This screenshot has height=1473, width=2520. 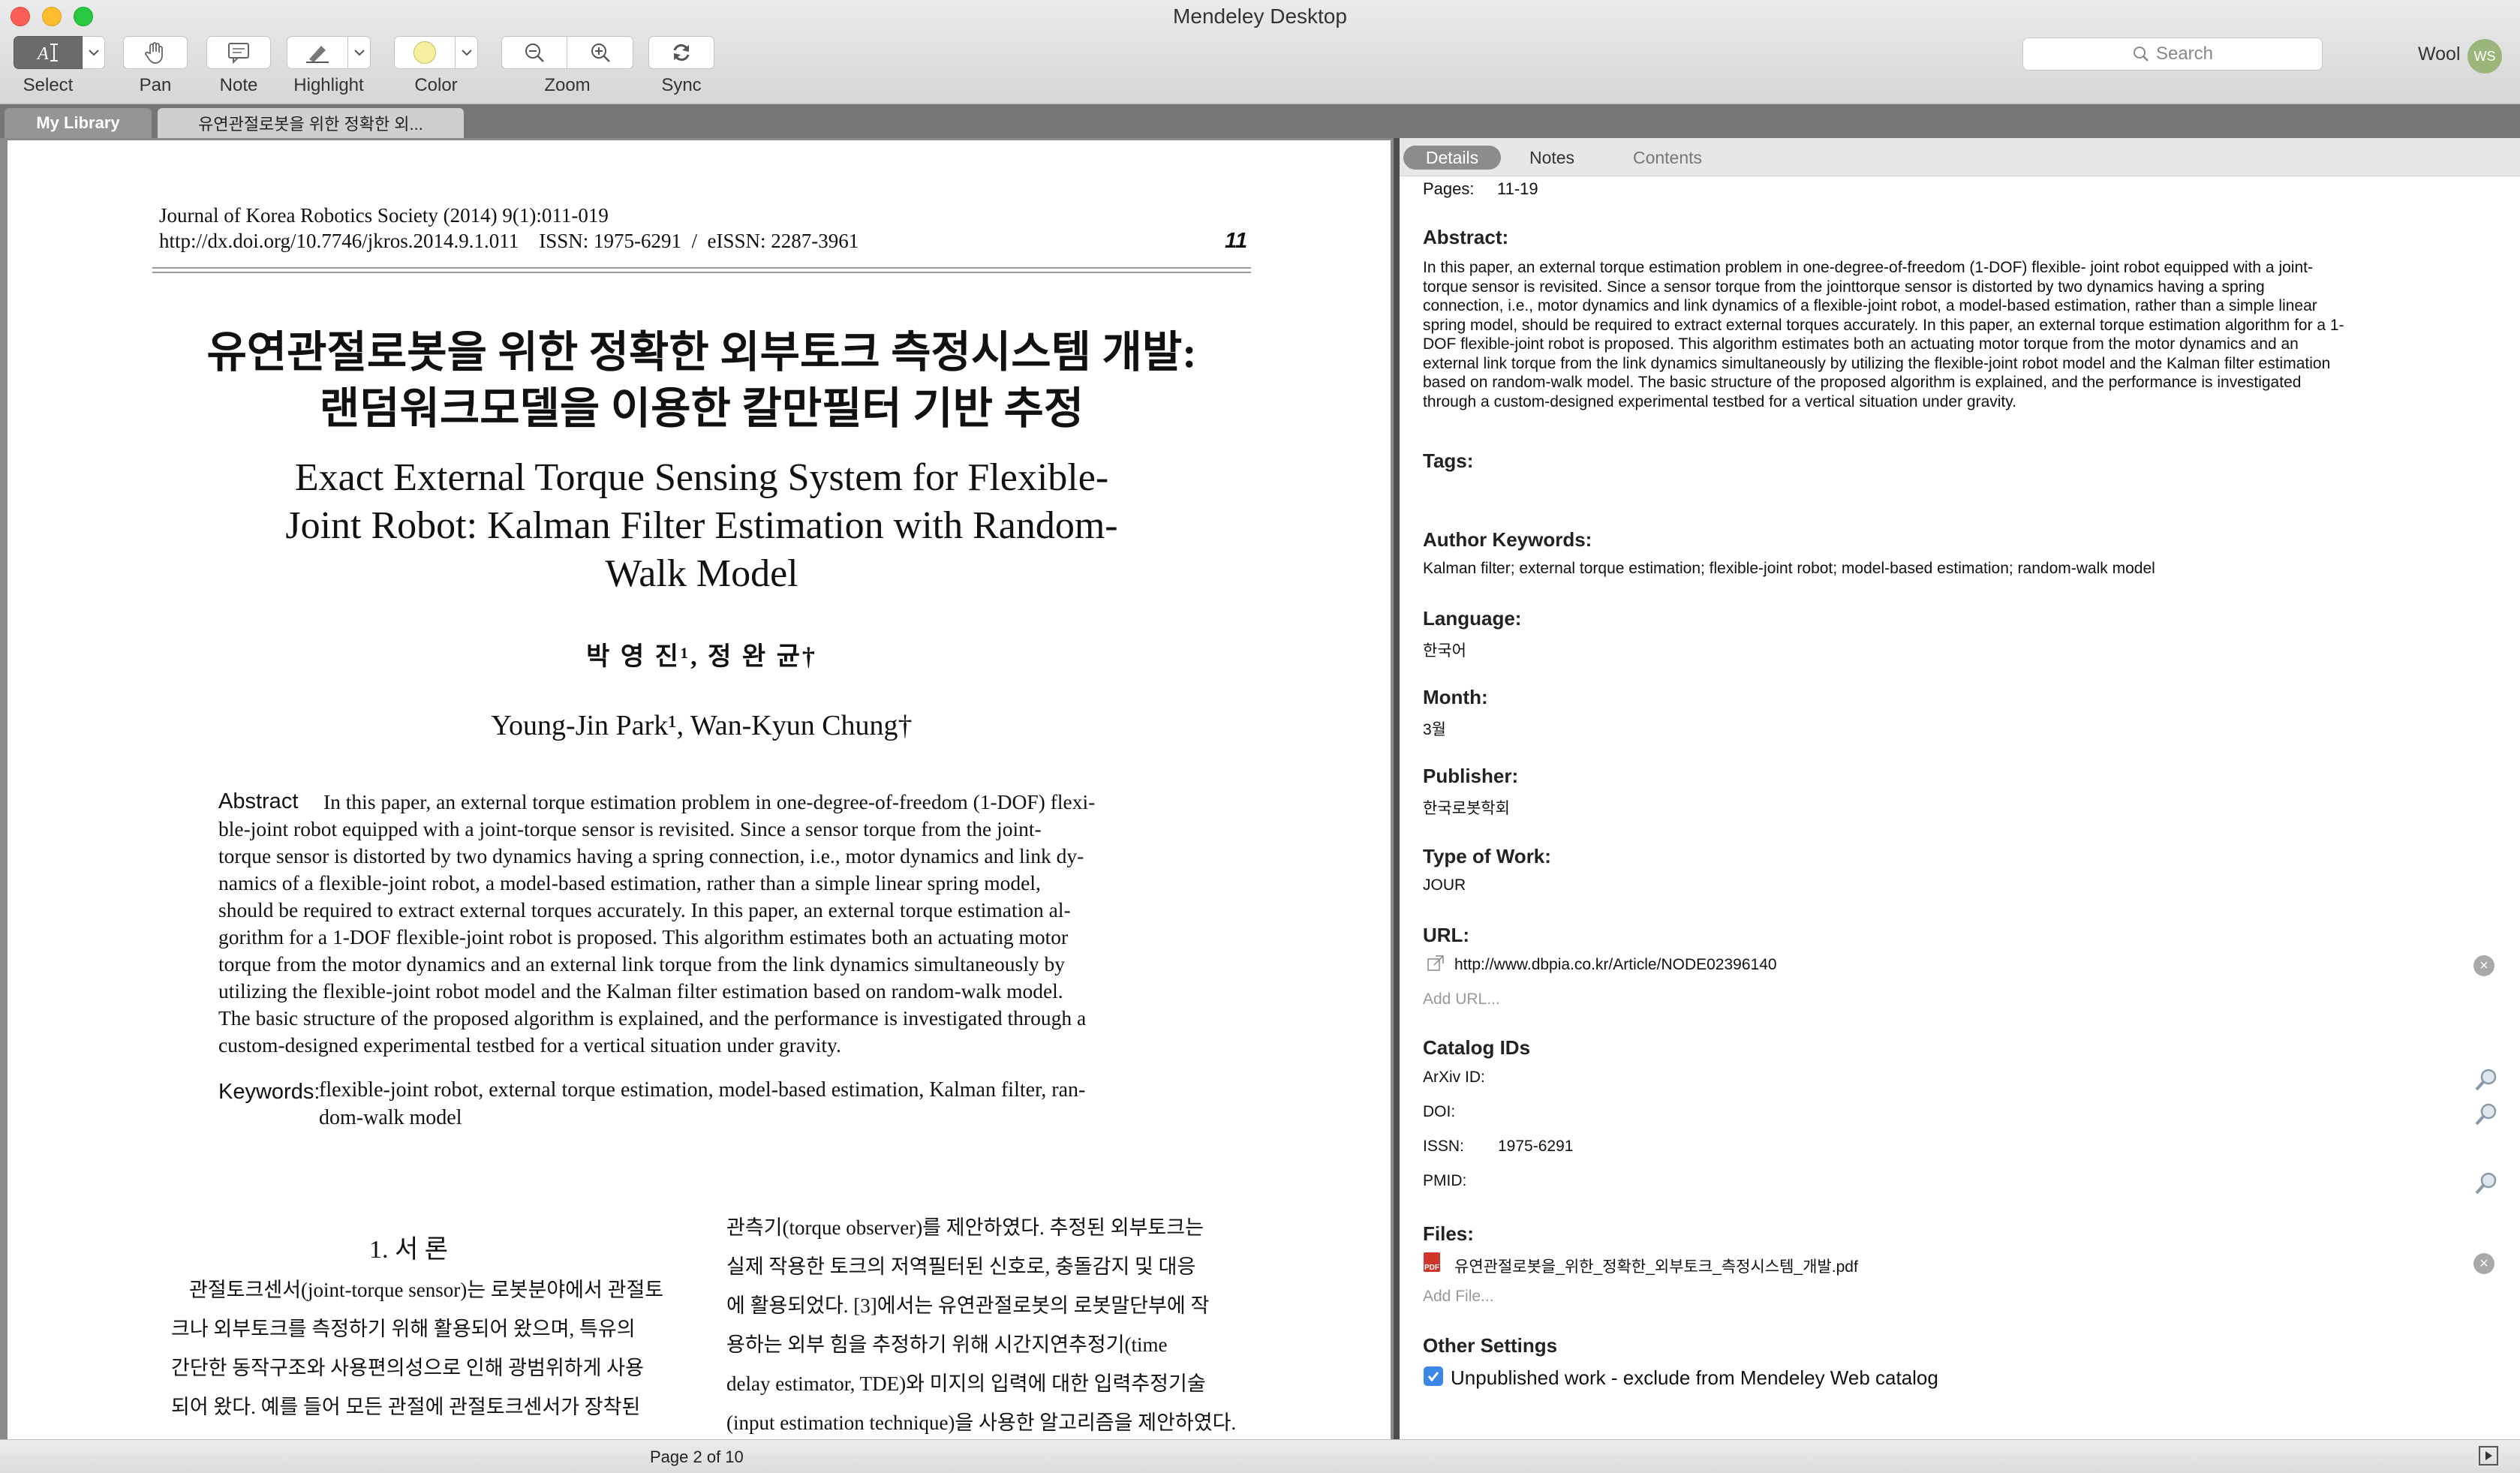 I want to click on language-value: 한국어, so click(x=1444, y=650).